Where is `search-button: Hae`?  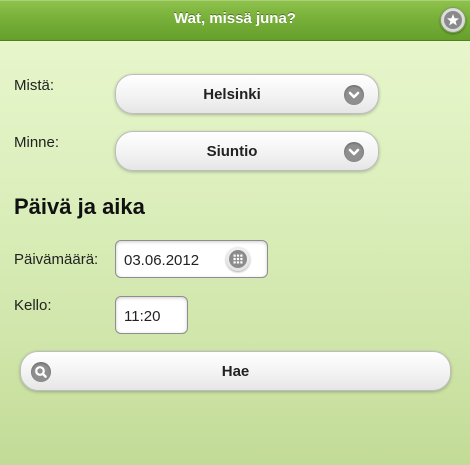 search-button: Hae is located at coordinates (235, 371).